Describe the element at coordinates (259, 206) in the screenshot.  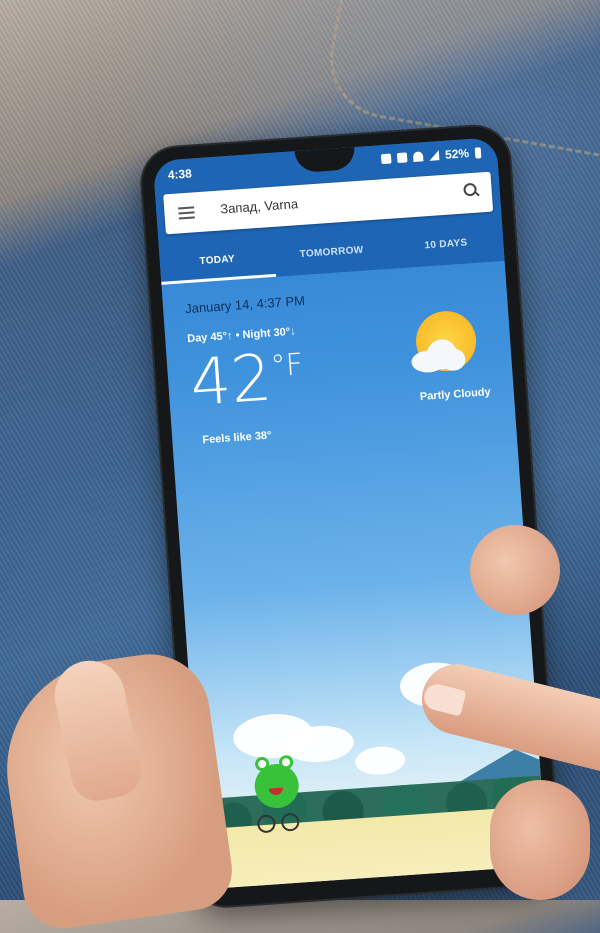
I see `location-text: Запад, Varna` at that location.